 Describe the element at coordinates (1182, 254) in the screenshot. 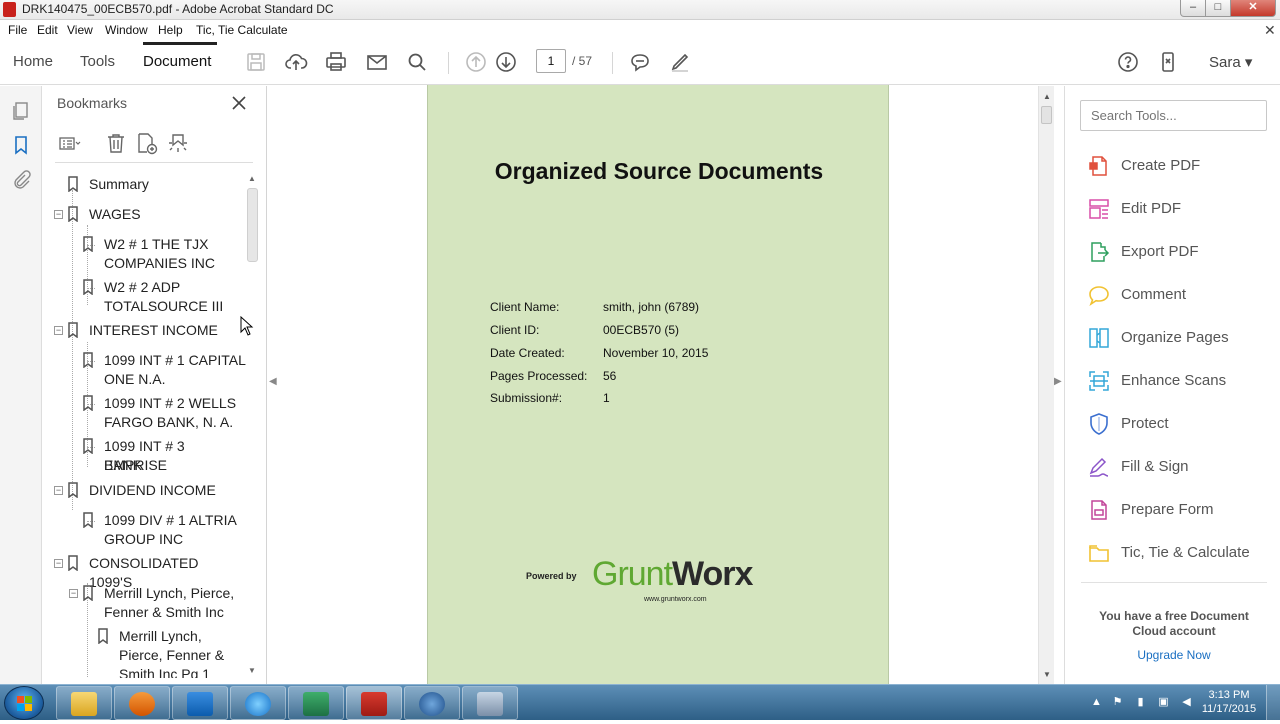

I see `tool-export-pdf: Export PDF` at that location.